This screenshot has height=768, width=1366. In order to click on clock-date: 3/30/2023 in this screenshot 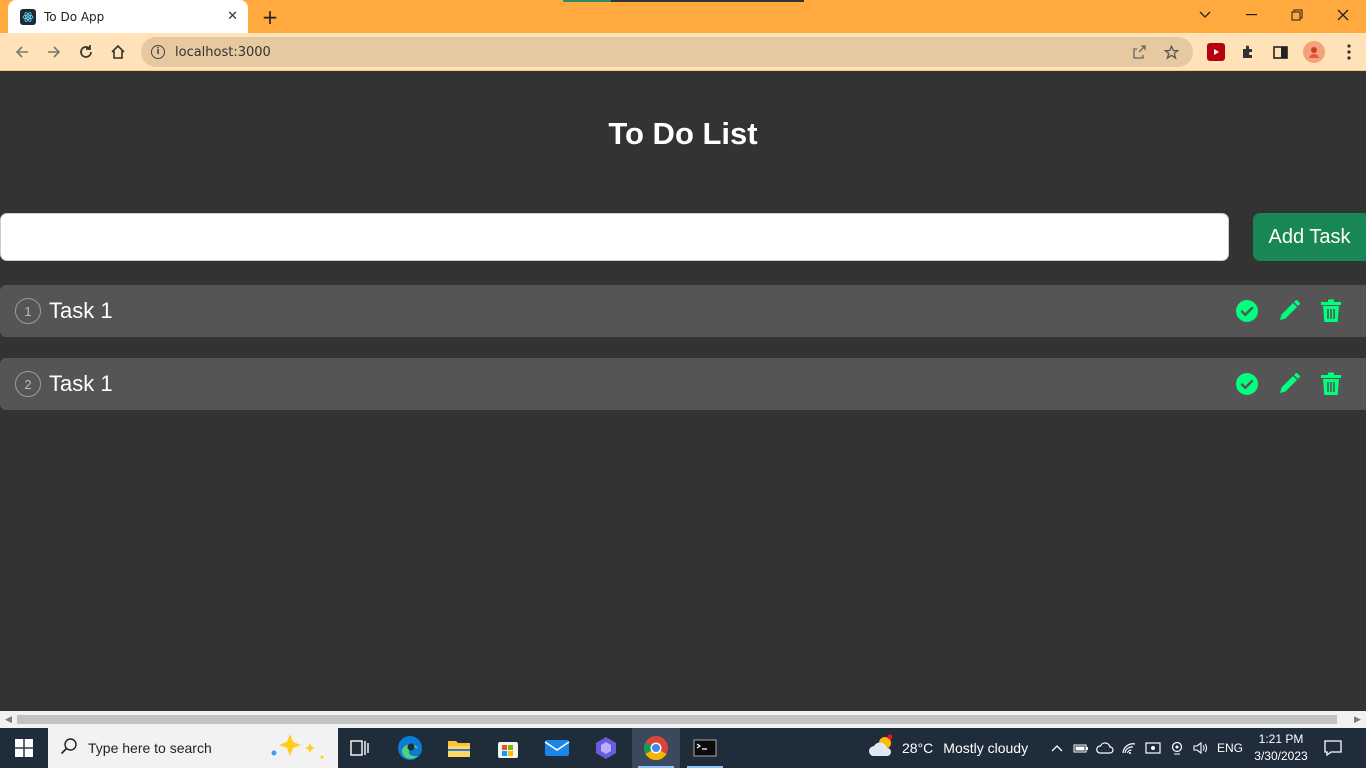, I will do `click(1281, 756)`.